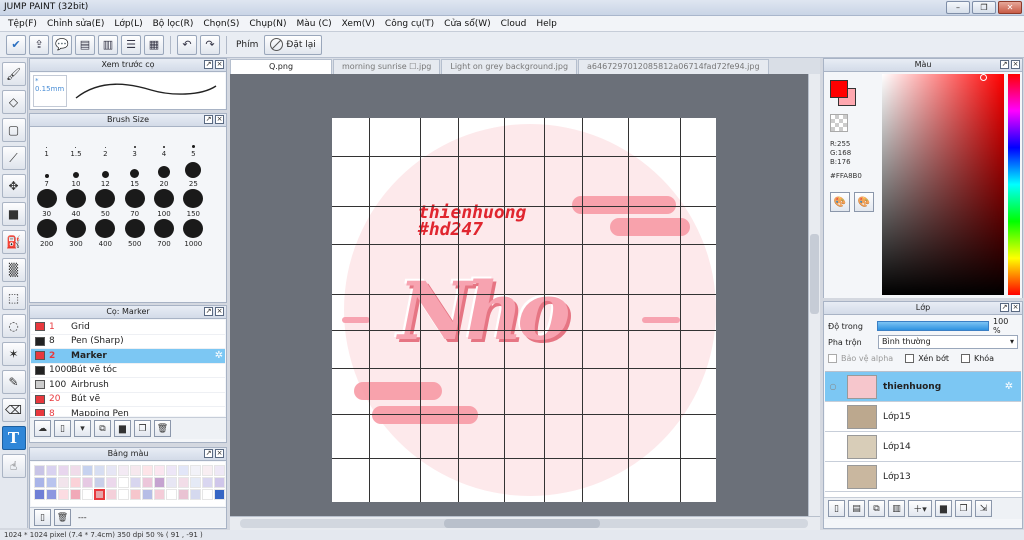 This screenshot has width=1024, height=540. I want to click on transparent-swatch, so click(839, 123).